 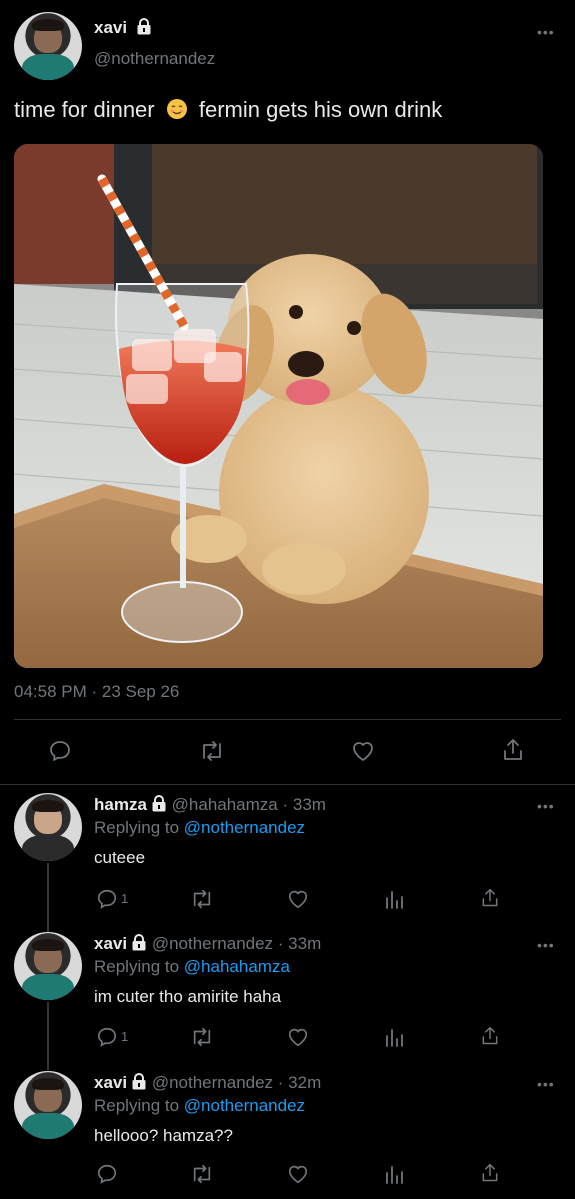 What do you see at coordinates (120, 804) in the screenshot?
I see `display-name: hamza` at bounding box center [120, 804].